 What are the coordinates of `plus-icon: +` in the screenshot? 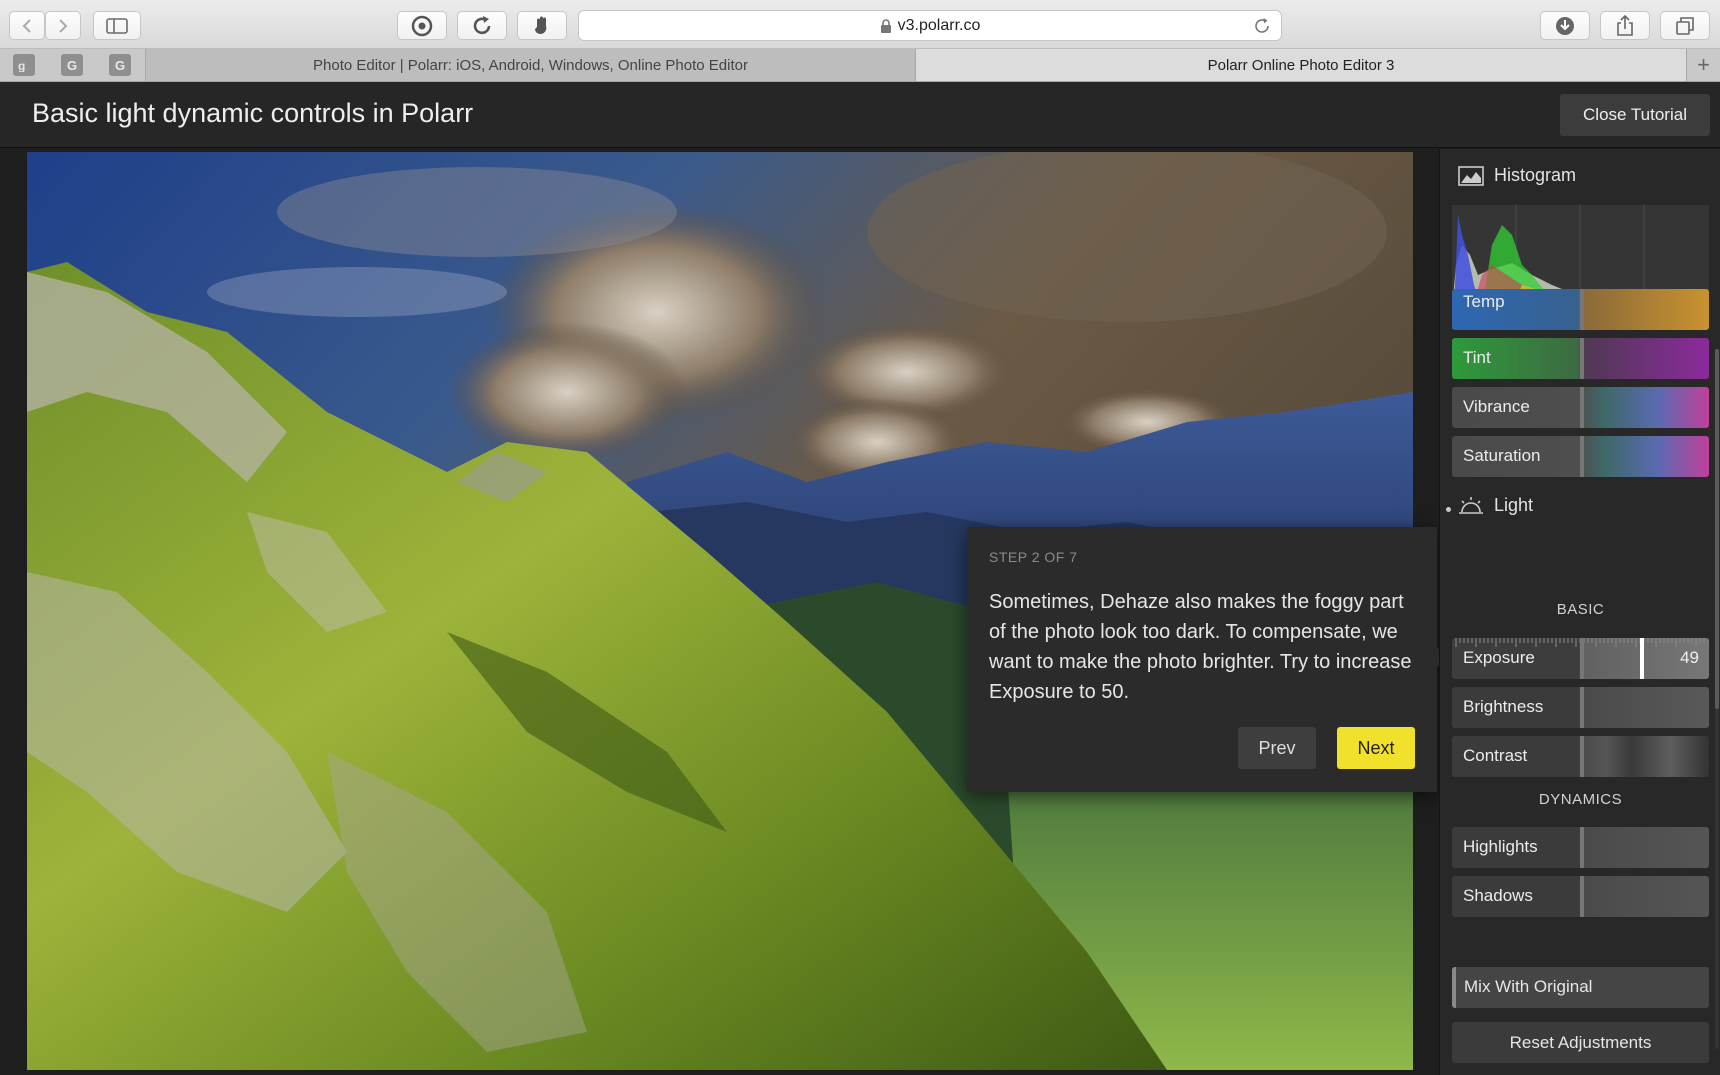 It's located at (1703, 64).